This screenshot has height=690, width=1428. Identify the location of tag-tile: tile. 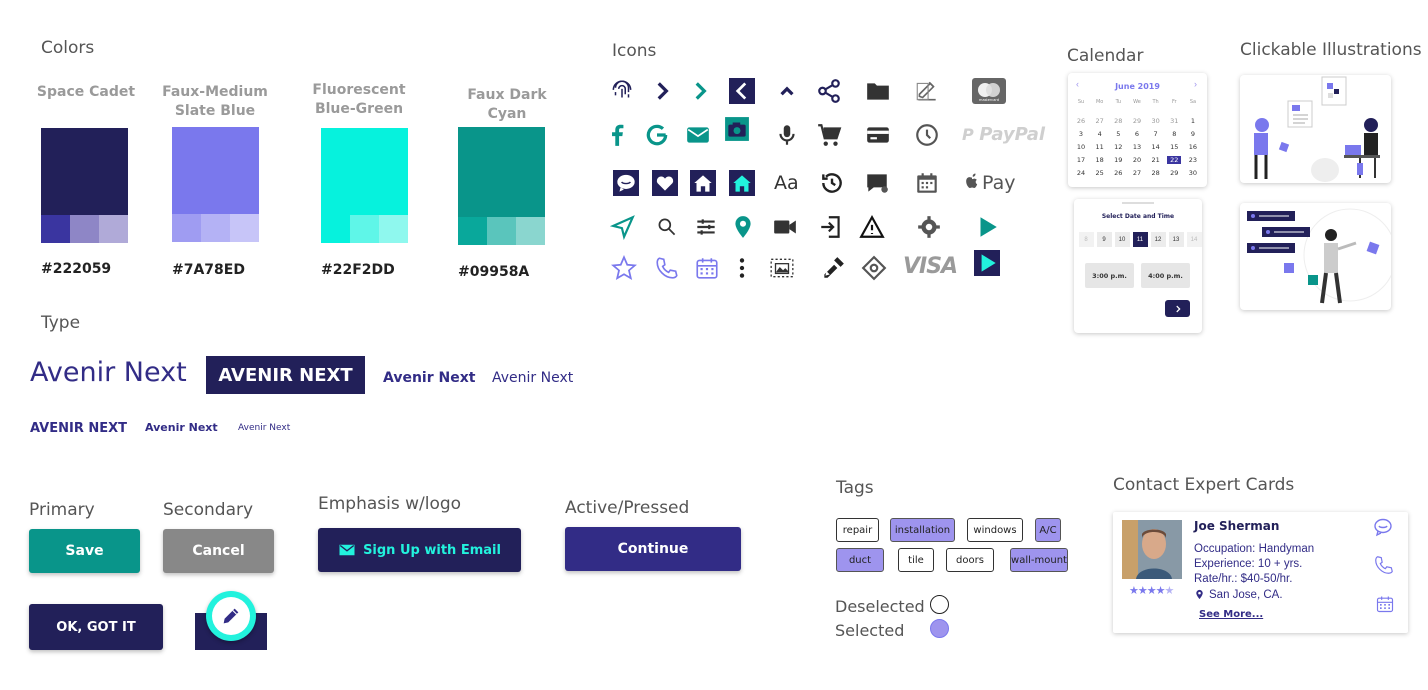
(916, 560).